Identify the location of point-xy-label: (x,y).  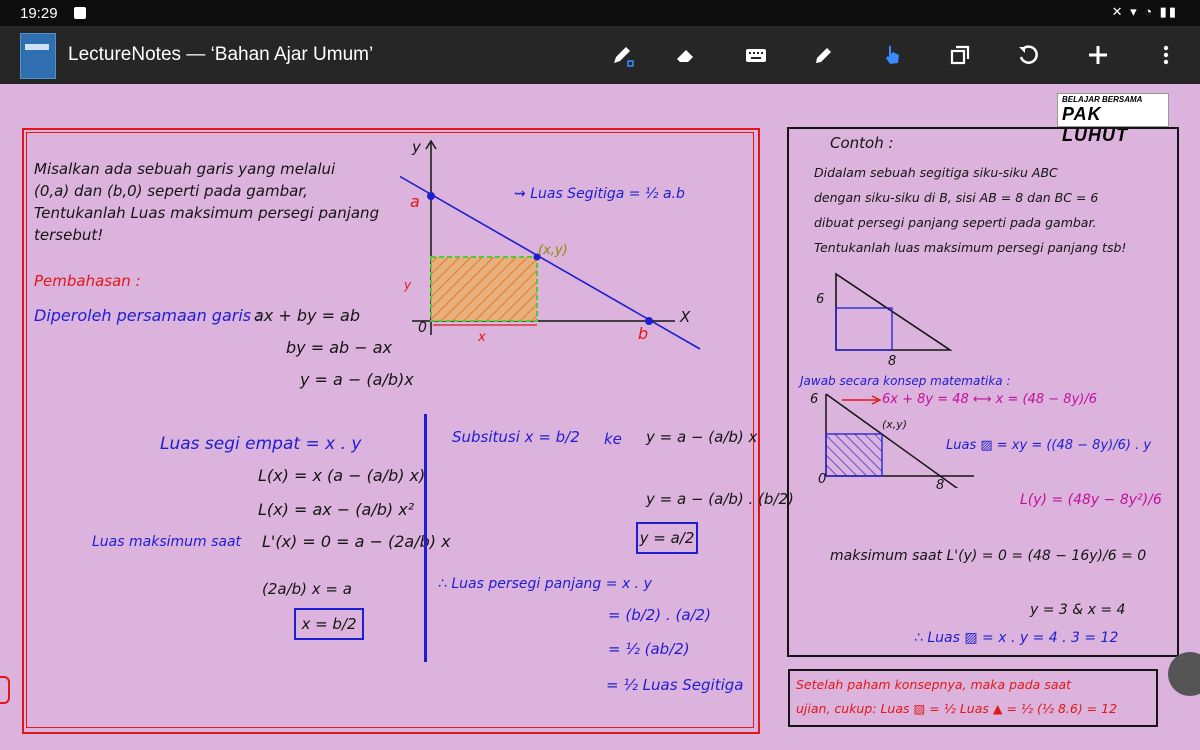
(895, 424).